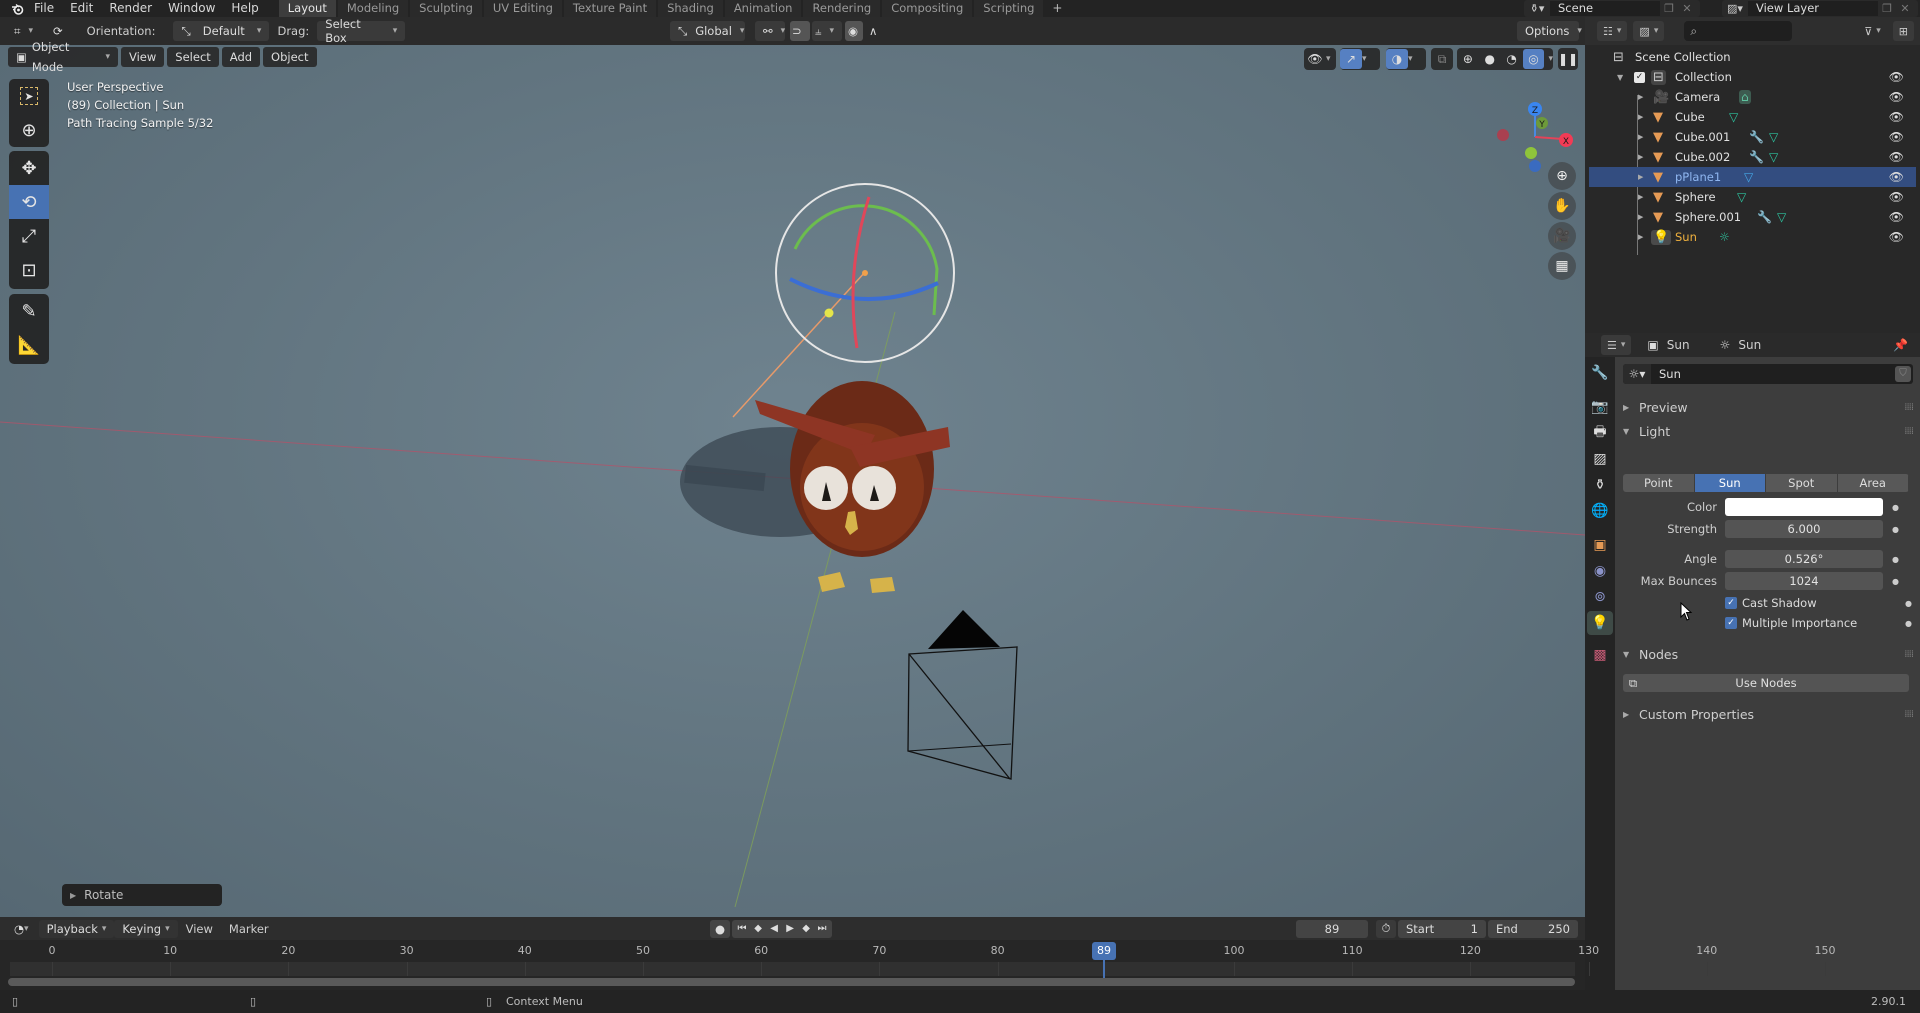  Describe the element at coordinates (758, 929) in the screenshot. I see `prev-keyframe-icon: ◆` at that location.